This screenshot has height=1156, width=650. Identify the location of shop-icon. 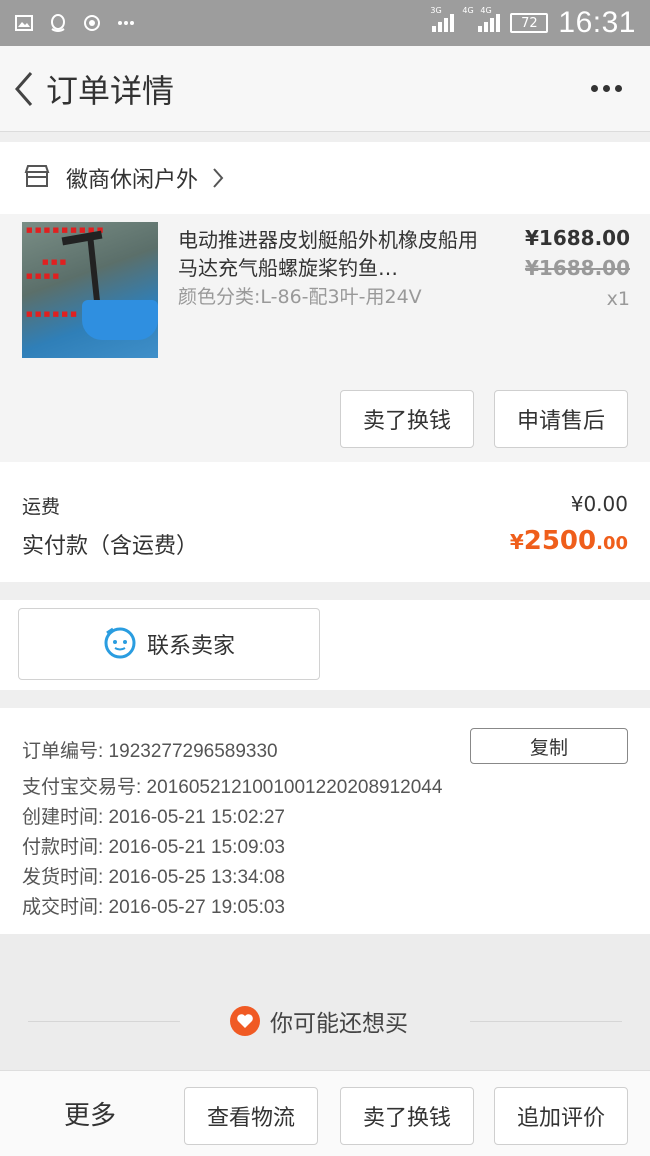
(37, 178).